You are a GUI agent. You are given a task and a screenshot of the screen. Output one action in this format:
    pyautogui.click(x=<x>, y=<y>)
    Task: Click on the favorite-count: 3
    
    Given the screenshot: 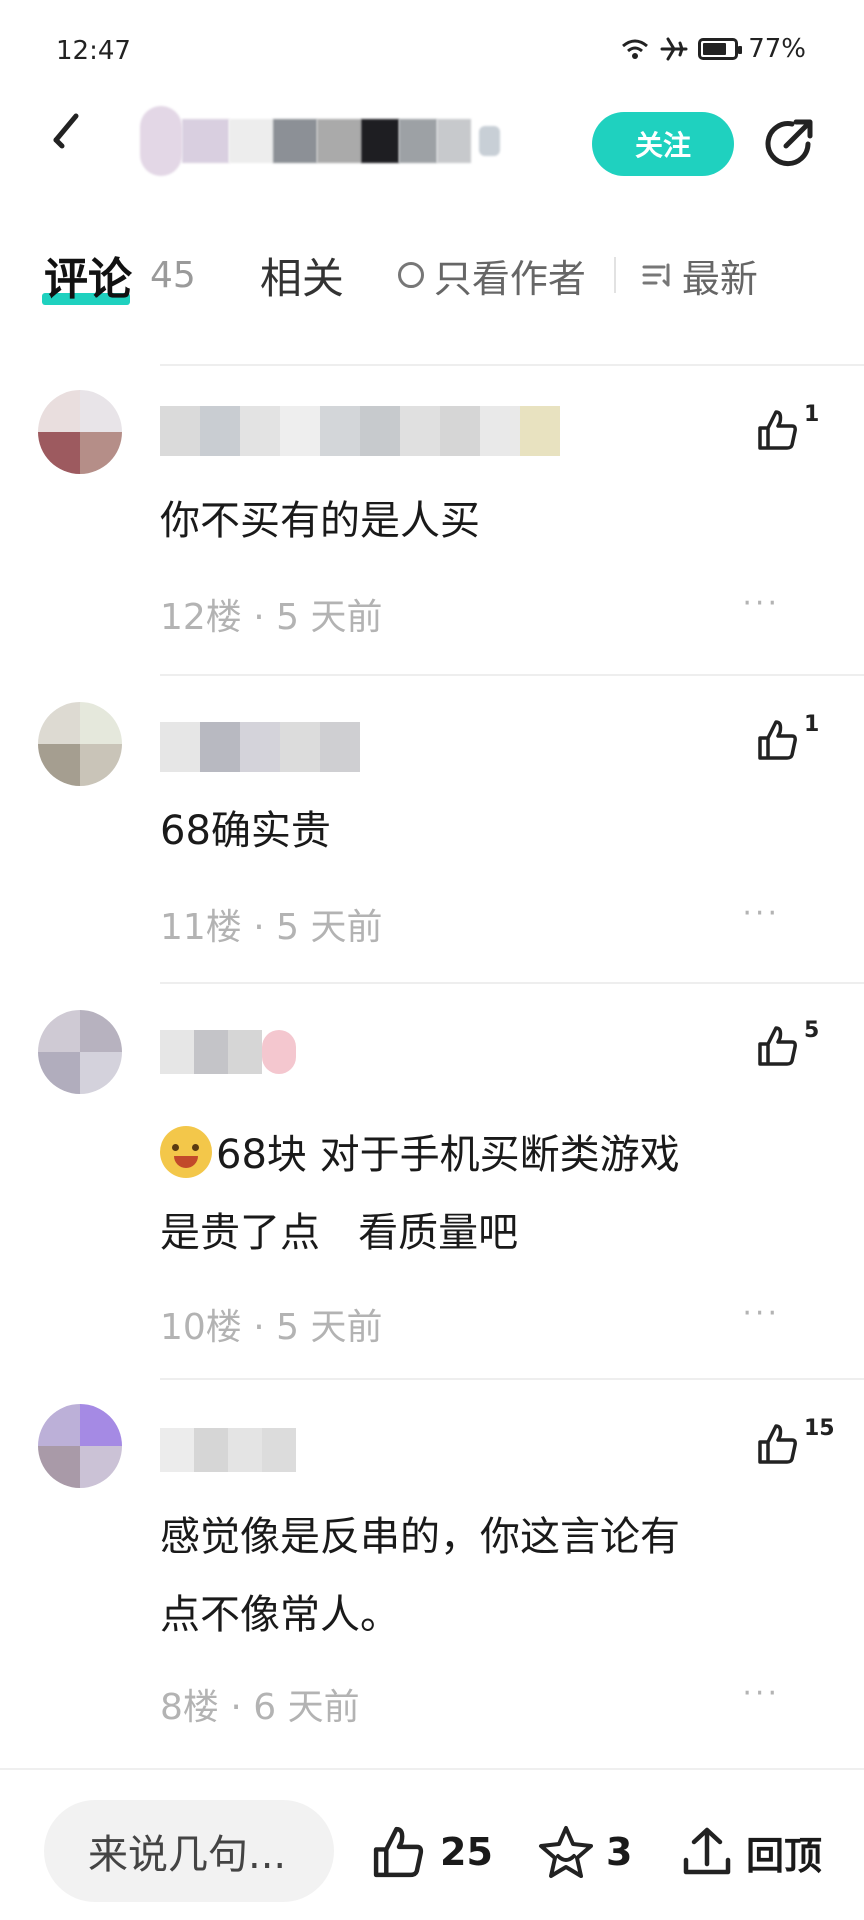 What is the action you would take?
    pyautogui.click(x=619, y=1852)
    